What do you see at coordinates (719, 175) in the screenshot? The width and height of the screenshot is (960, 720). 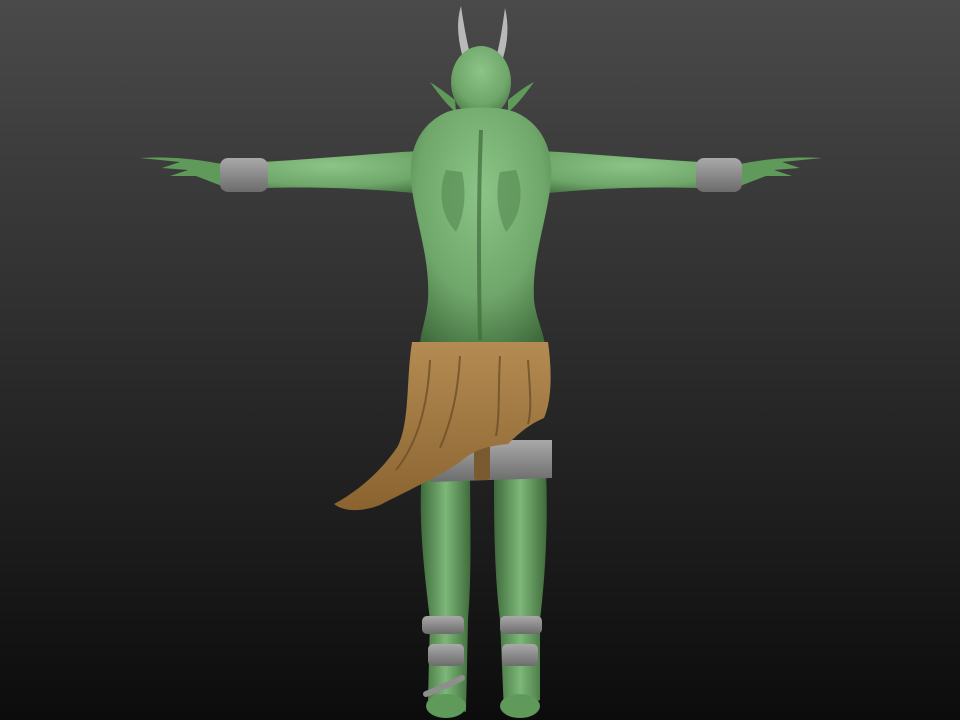 I see `right-wrist-wrap` at bounding box center [719, 175].